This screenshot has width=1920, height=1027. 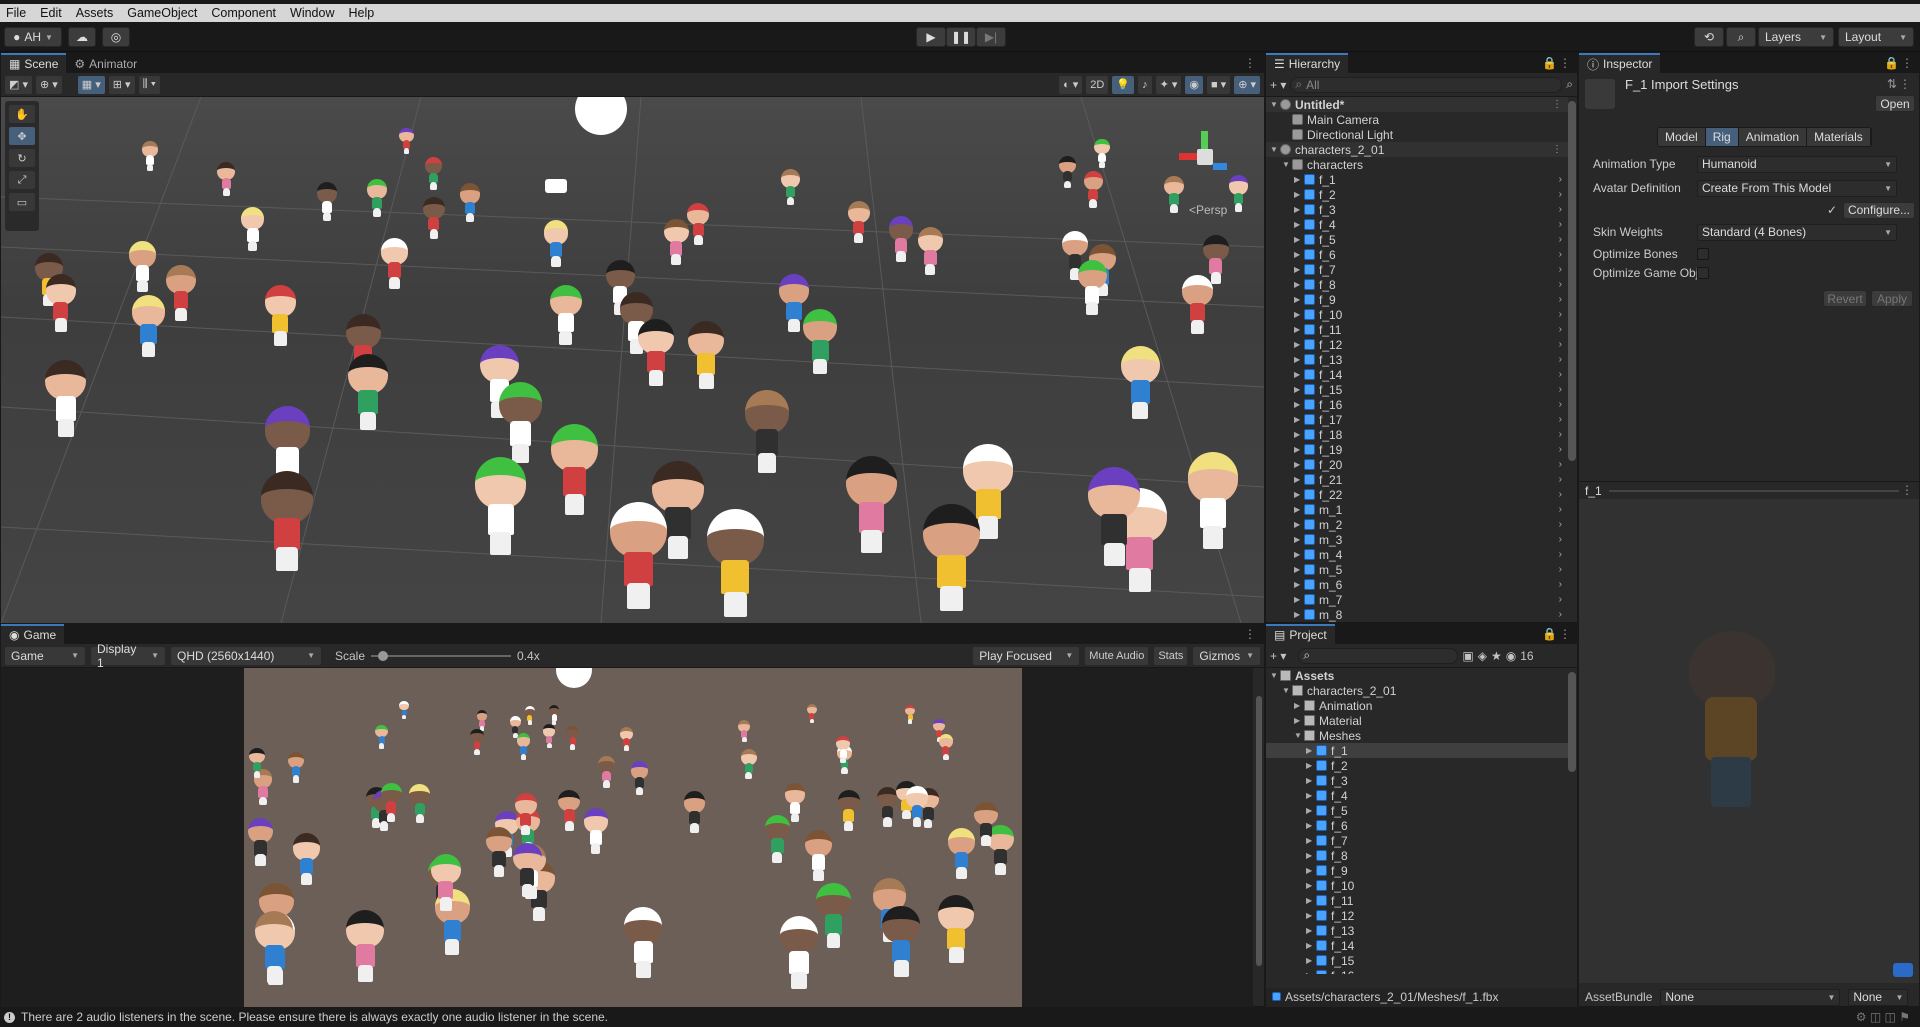 What do you see at coordinates (82, 37) in the screenshot?
I see `cloud-button: ☁` at bounding box center [82, 37].